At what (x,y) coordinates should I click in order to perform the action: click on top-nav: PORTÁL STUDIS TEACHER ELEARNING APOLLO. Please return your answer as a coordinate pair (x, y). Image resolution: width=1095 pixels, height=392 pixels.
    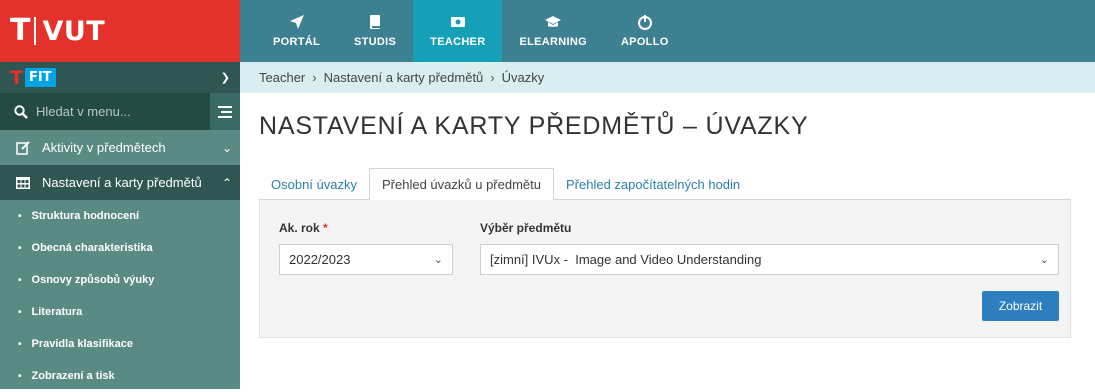
    Looking at the image, I should click on (471, 31).